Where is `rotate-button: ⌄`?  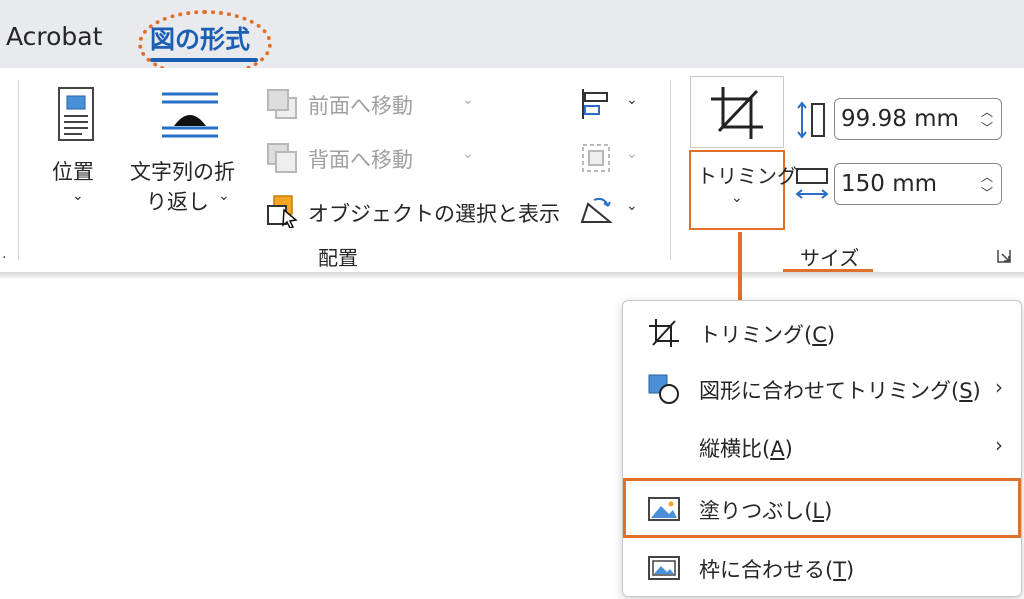
rotate-button: ⌄ is located at coordinates (612, 209).